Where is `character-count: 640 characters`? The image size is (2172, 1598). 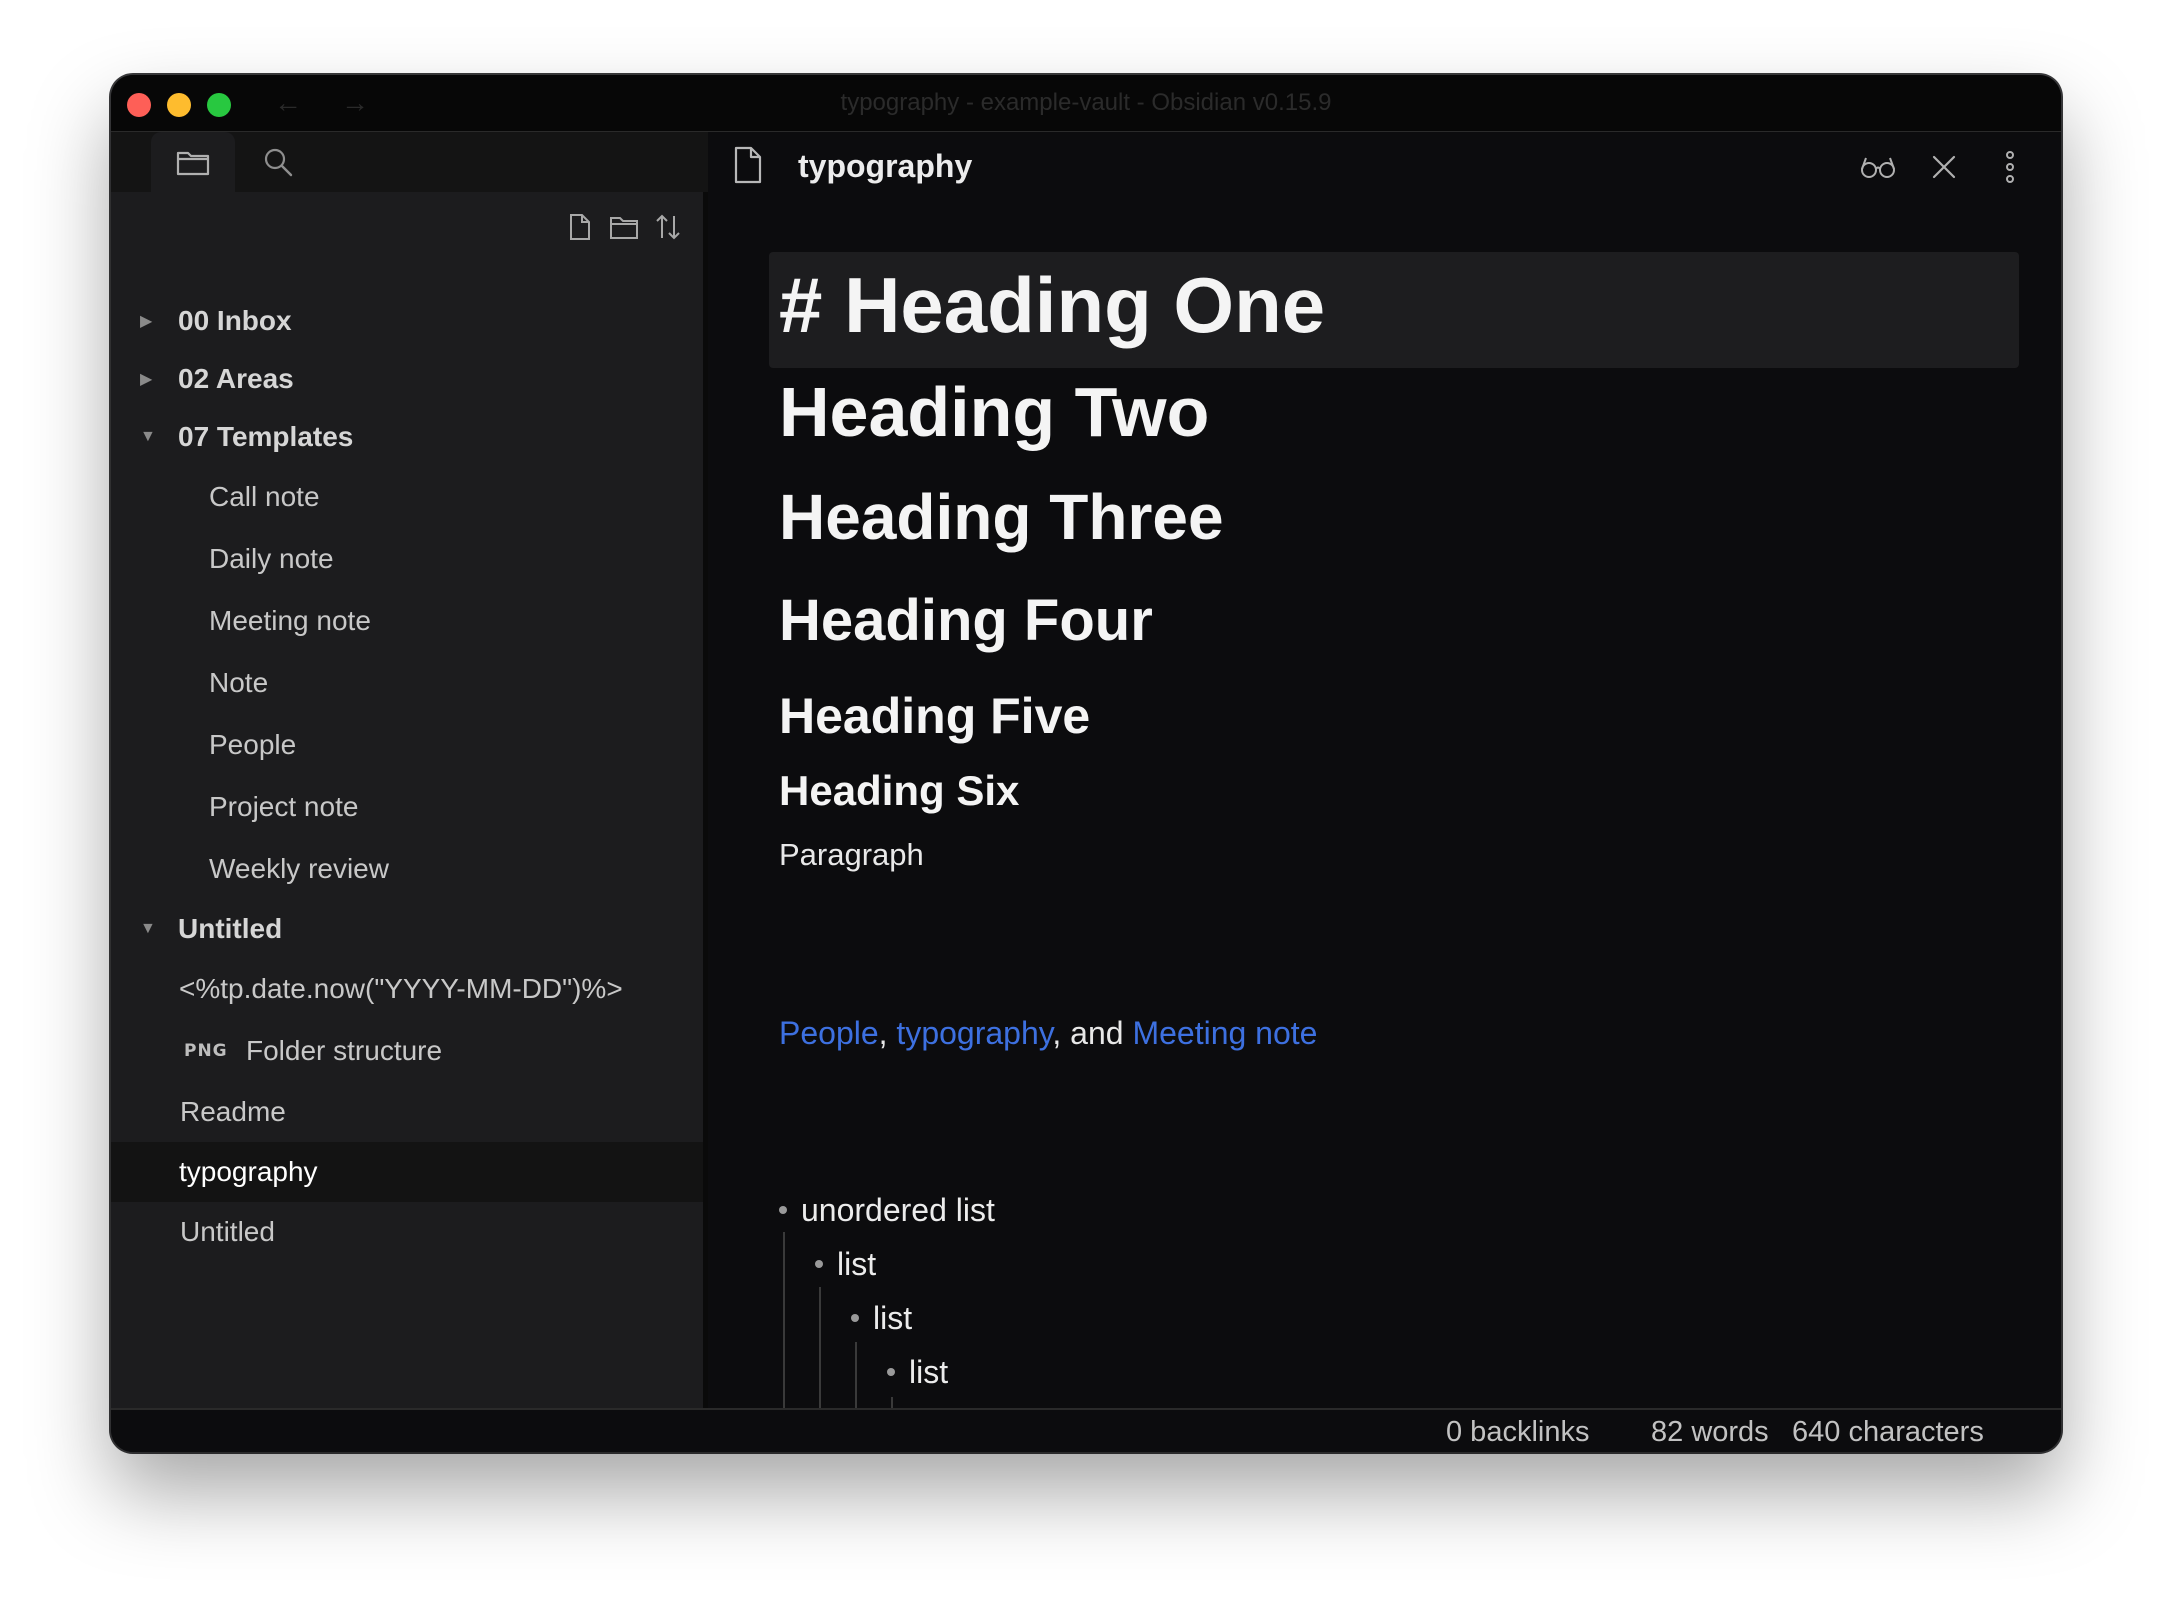
character-count: 640 characters is located at coordinates (1888, 1432).